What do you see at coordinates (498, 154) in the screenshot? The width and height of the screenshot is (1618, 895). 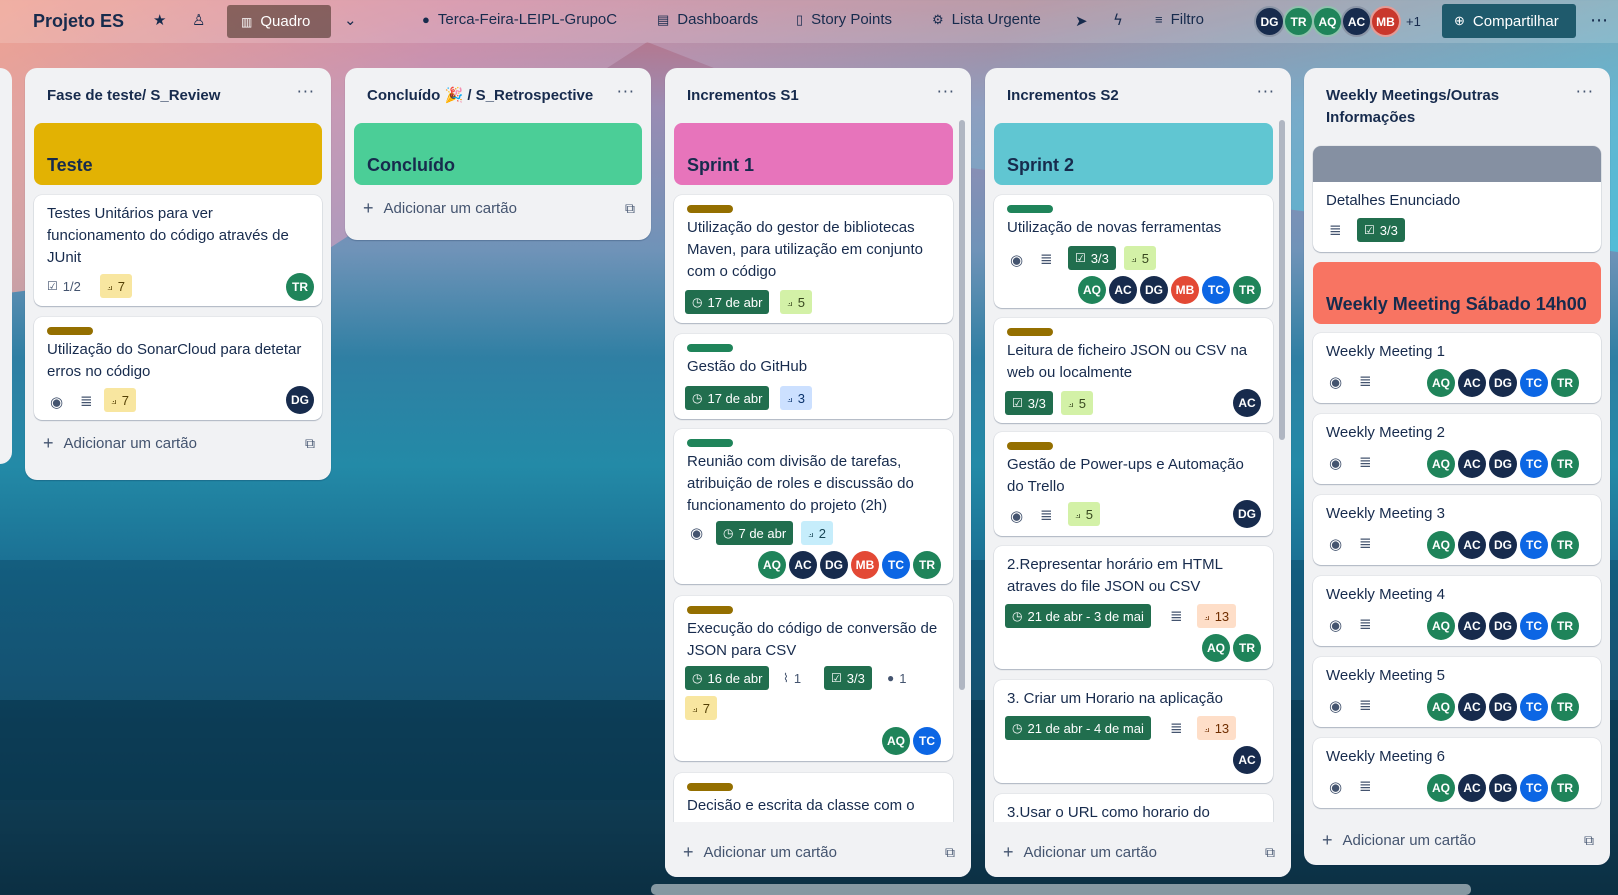 I see `cover-card: Concluído` at bounding box center [498, 154].